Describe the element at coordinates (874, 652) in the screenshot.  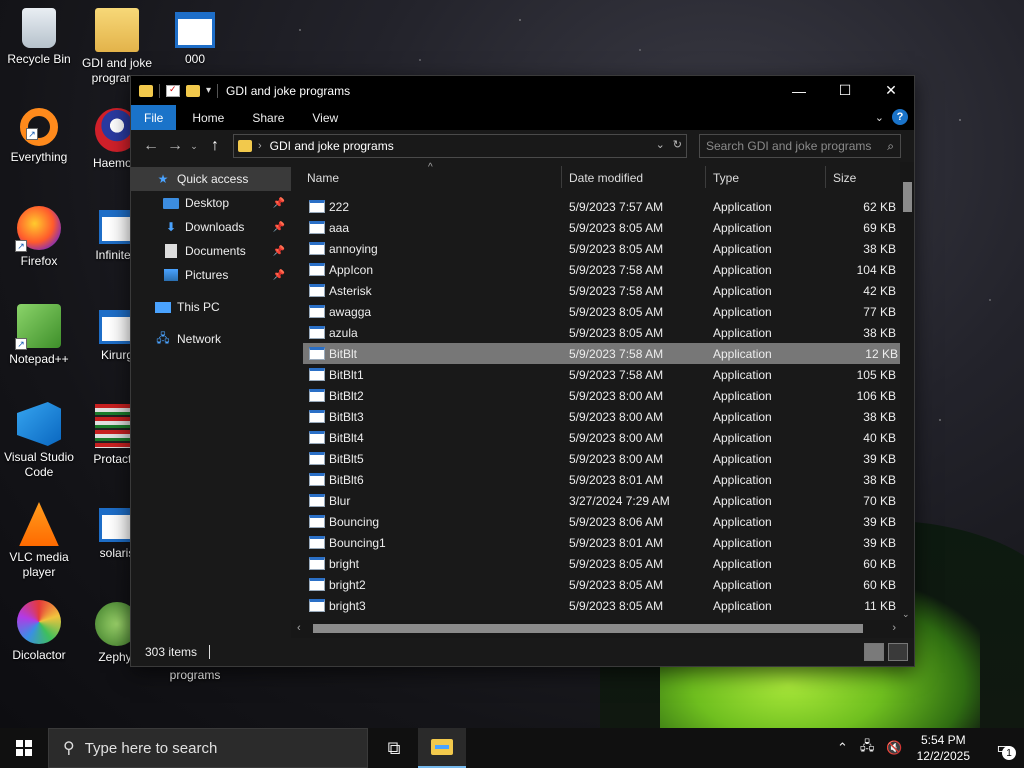
I see `details-view-button` at that location.